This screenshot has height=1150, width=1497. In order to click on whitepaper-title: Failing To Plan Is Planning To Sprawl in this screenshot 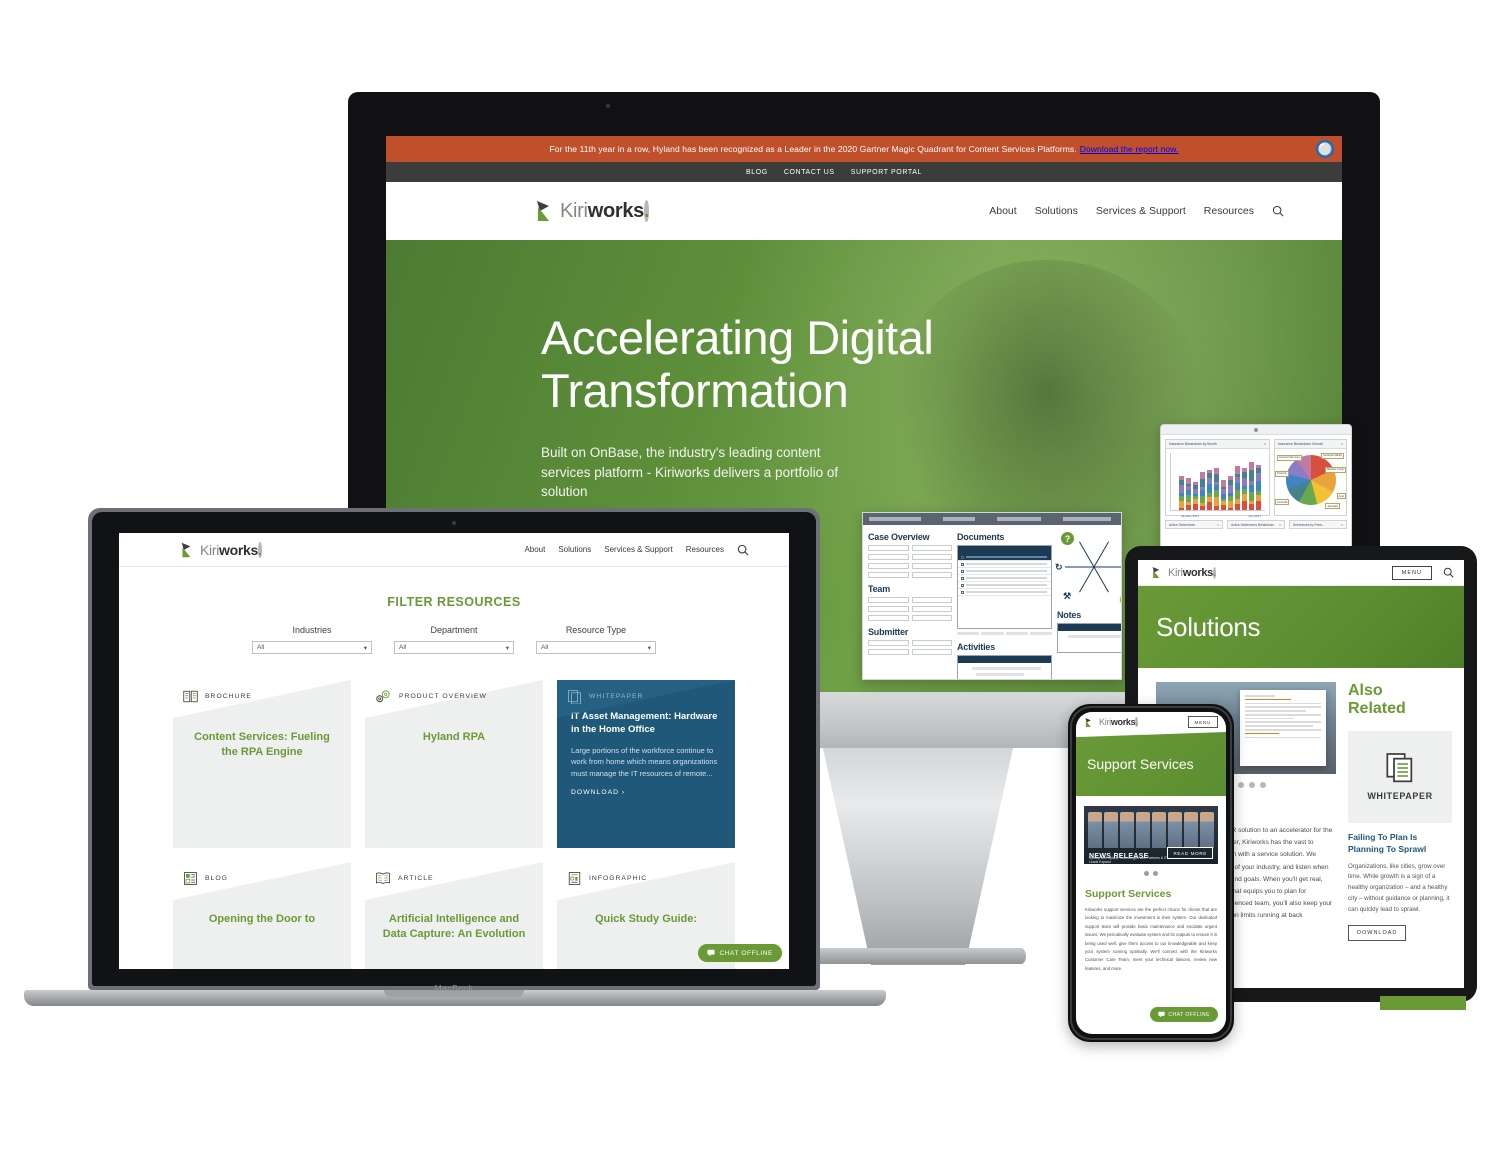, I will do `click(1400, 844)`.